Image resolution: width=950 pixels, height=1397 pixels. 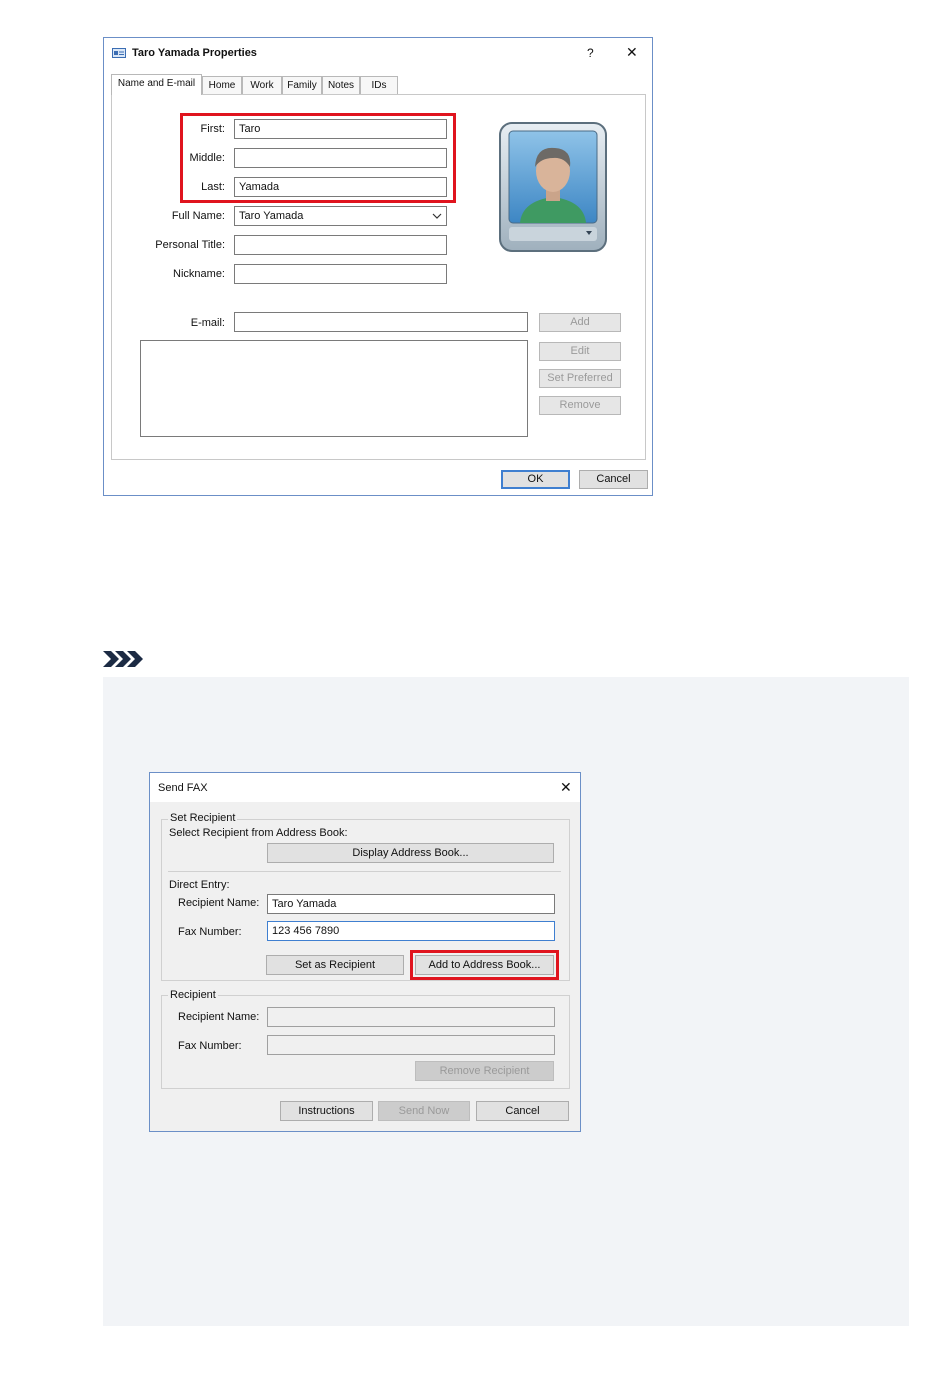 What do you see at coordinates (364, 871) in the screenshot?
I see `separator` at bounding box center [364, 871].